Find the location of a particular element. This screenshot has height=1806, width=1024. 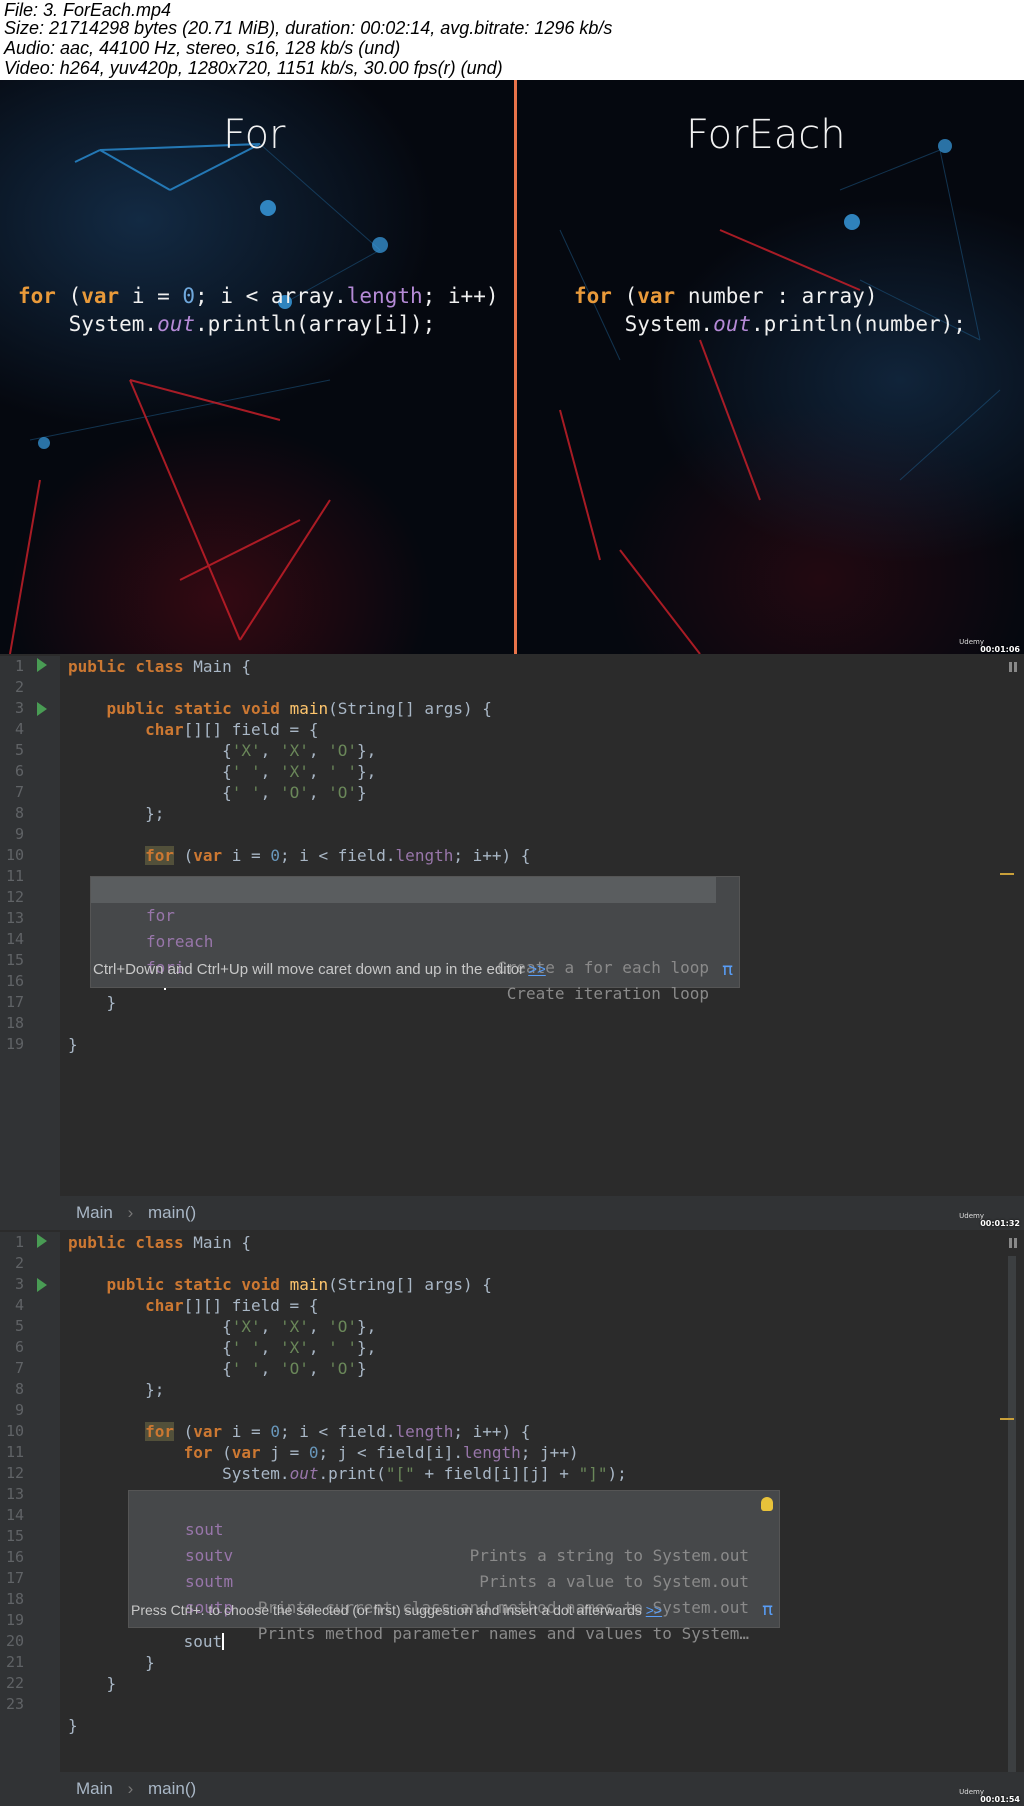

line-number: 6 is located at coordinates (19, 771).